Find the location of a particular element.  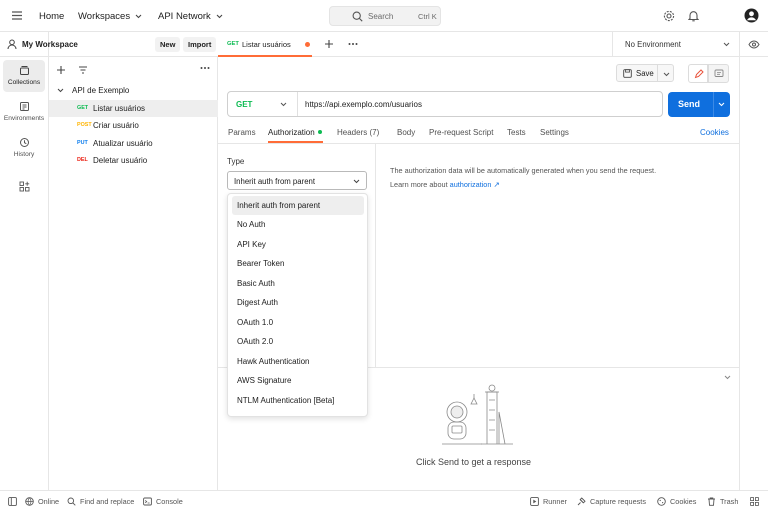

trash-button: Trash is located at coordinates (722, 501).